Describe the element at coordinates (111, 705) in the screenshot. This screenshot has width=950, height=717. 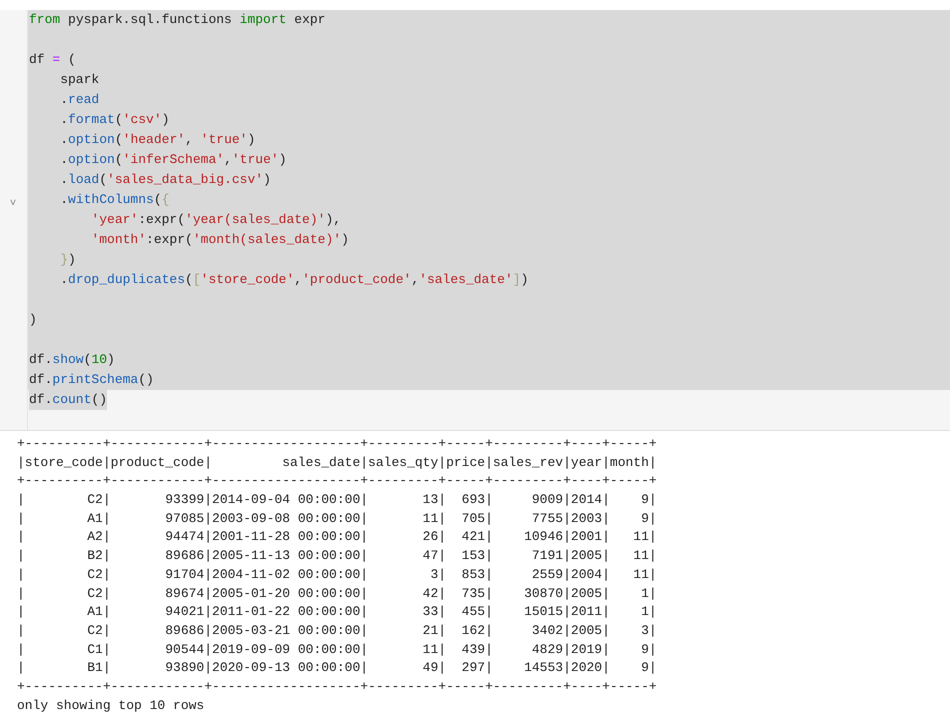
I see `output-message: only showing top 10 rows` at that location.